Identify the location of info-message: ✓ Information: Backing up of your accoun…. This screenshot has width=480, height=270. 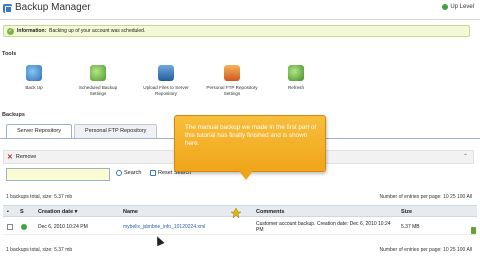
(236, 31).